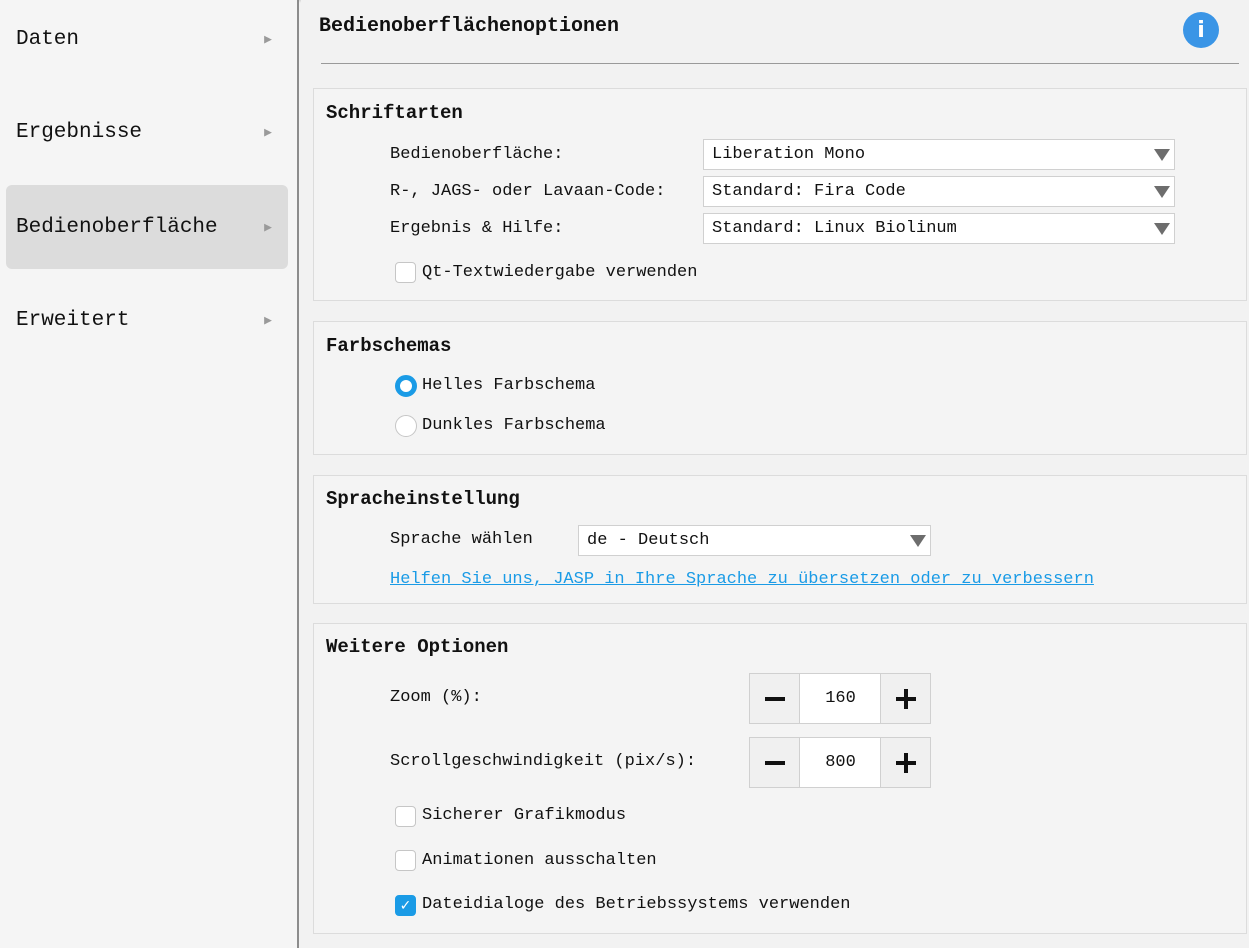 This screenshot has height=948, width=1249. I want to click on native-file-dialogs-checkbox: ✓, so click(405, 905).